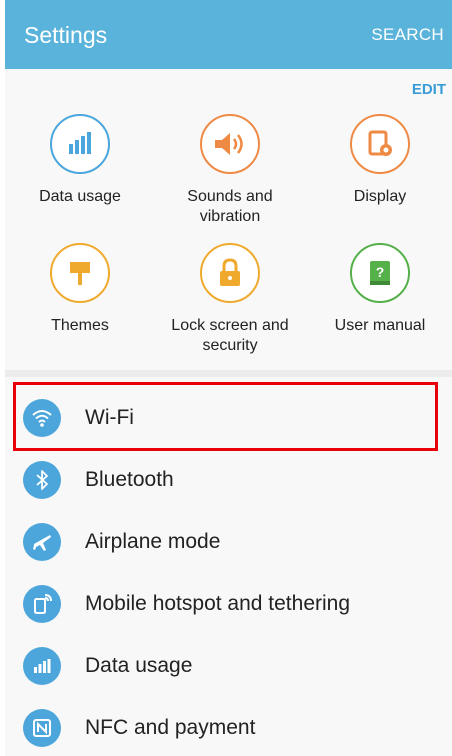  Describe the element at coordinates (228, 373) in the screenshot. I see `section-divider` at that location.